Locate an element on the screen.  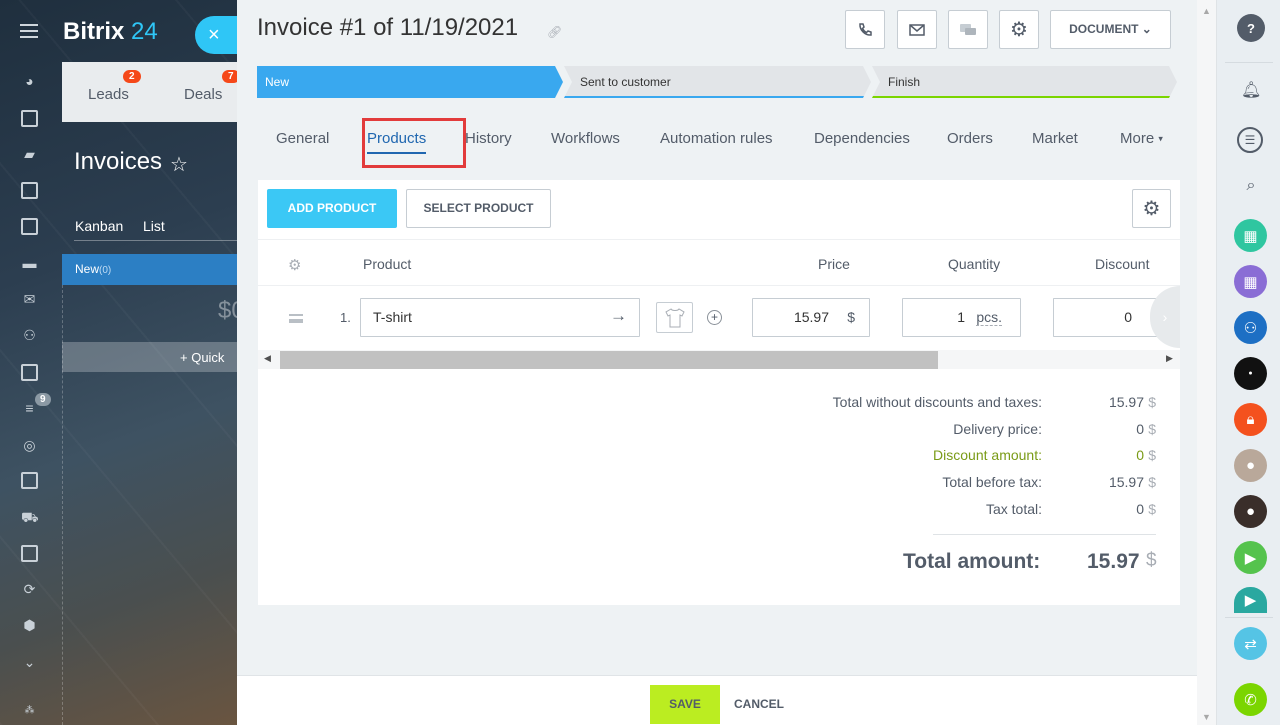
mail-icon: ✉ is located at coordinates (29, 299).